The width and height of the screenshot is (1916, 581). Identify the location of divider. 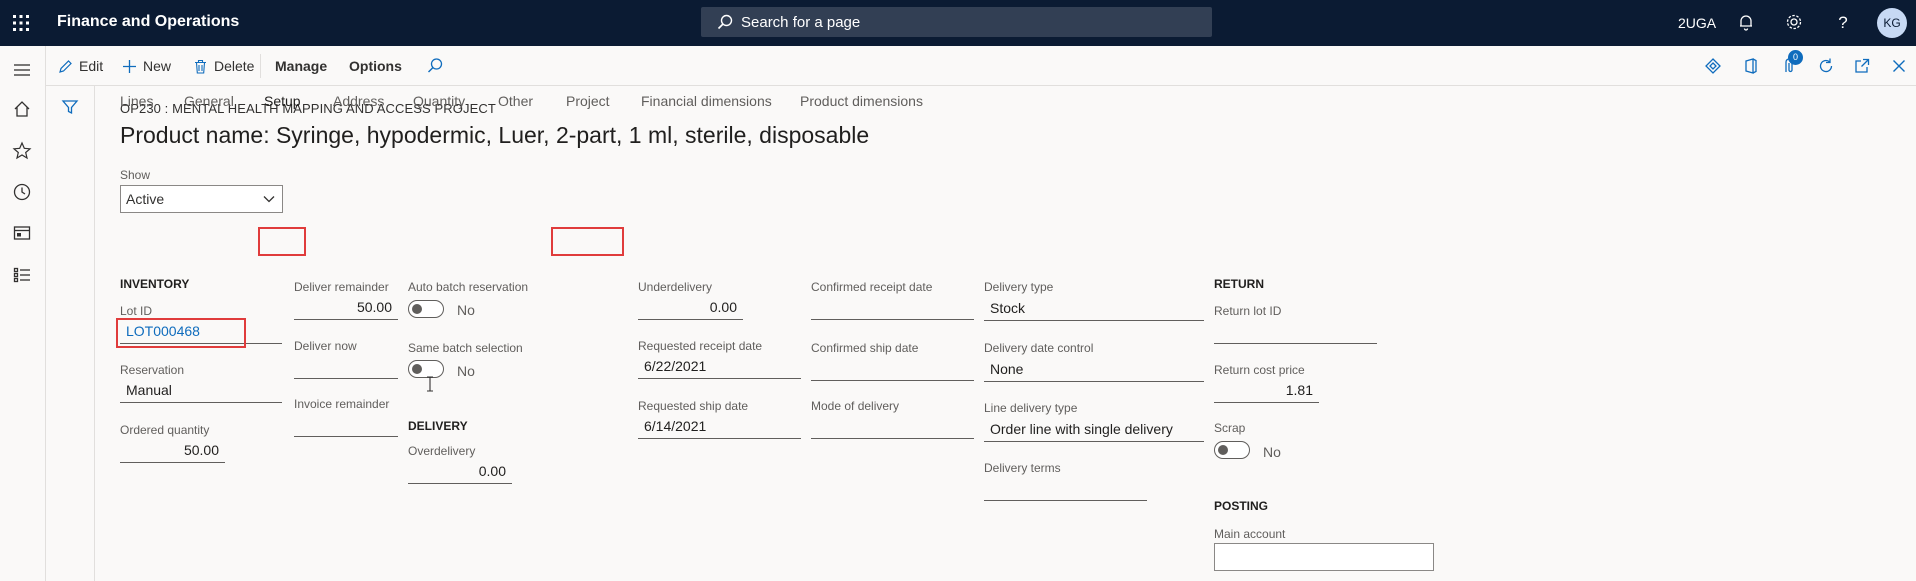
(260, 66).